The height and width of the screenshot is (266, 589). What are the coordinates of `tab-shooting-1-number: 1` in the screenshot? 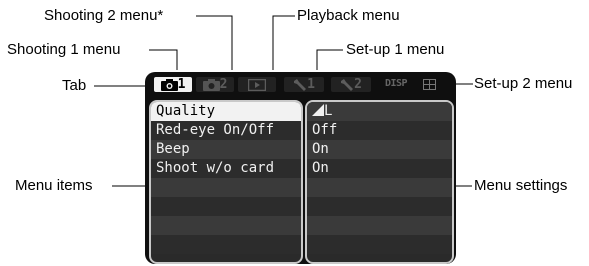 It's located at (181, 84).